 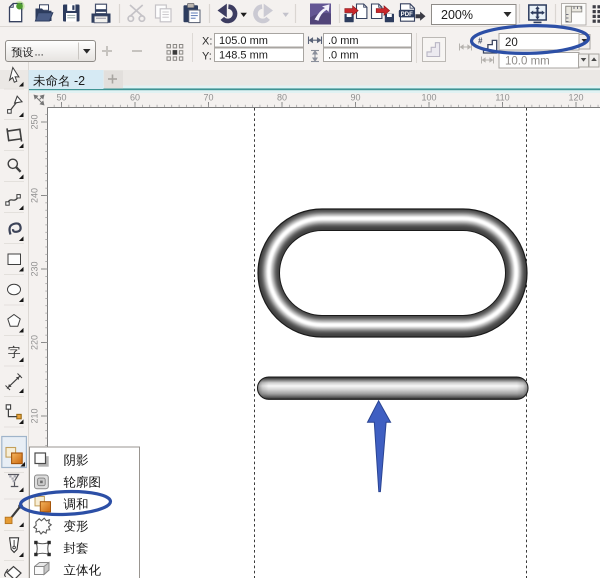 What do you see at coordinates (35, 415) in the screenshot?
I see `svg-text: 210` at bounding box center [35, 415].